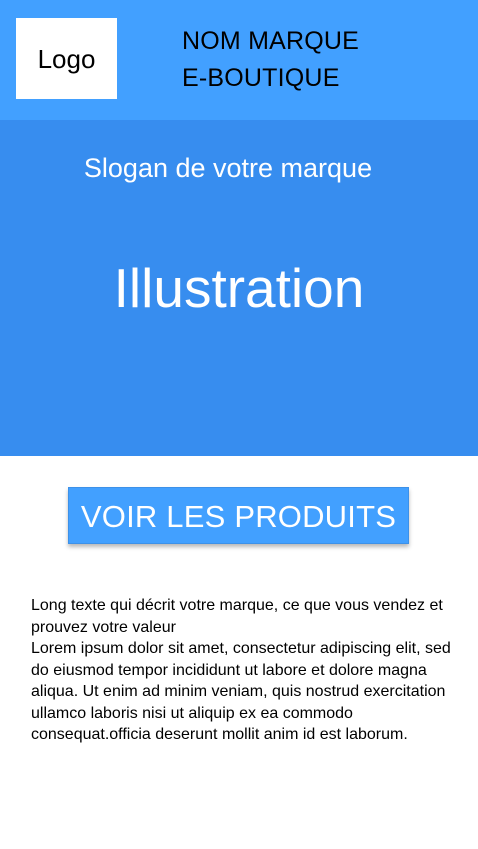 The image size is (478, 849). Describe the element at coordinates (312, 60) in the screenshot. I see `brand-name: NOM MARQUE E-BOUTIQUE` at that location.